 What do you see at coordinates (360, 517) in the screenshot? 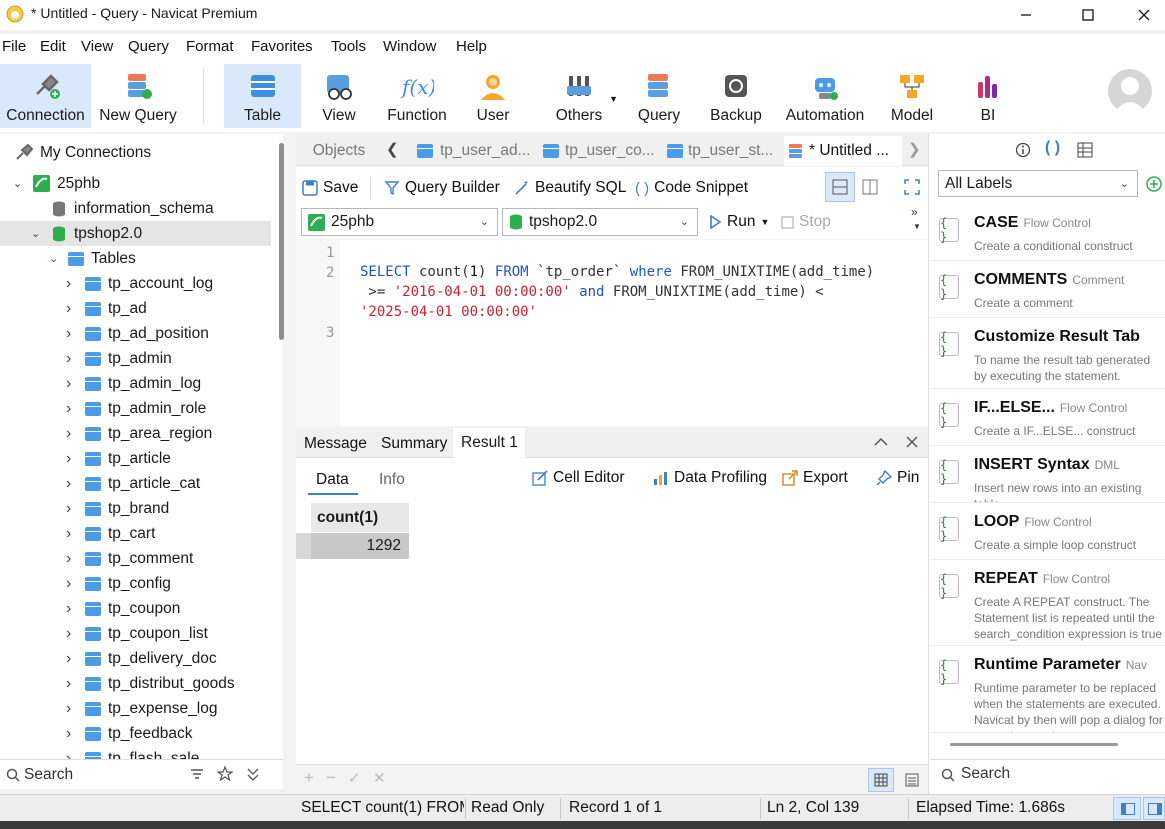
I see `column-header-count: count(1)` at bounding box center [360, 517].